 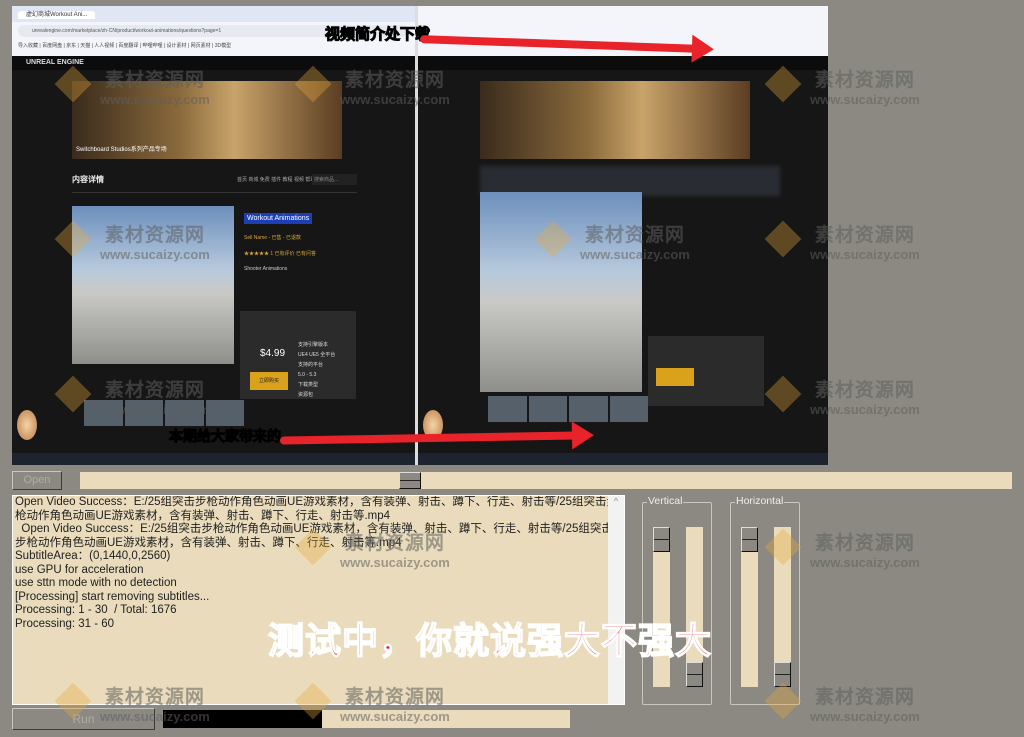 What do you see at coordinates (214, 192) in the screenshot?
I see `divider` at bounding box center [214, 192].